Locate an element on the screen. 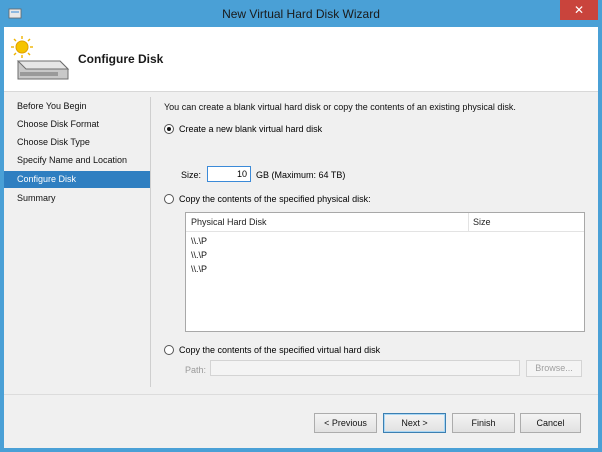 The width and height of the screenshot is (602, 452). virtual-disk-icon is located at coordinates (40, 58).